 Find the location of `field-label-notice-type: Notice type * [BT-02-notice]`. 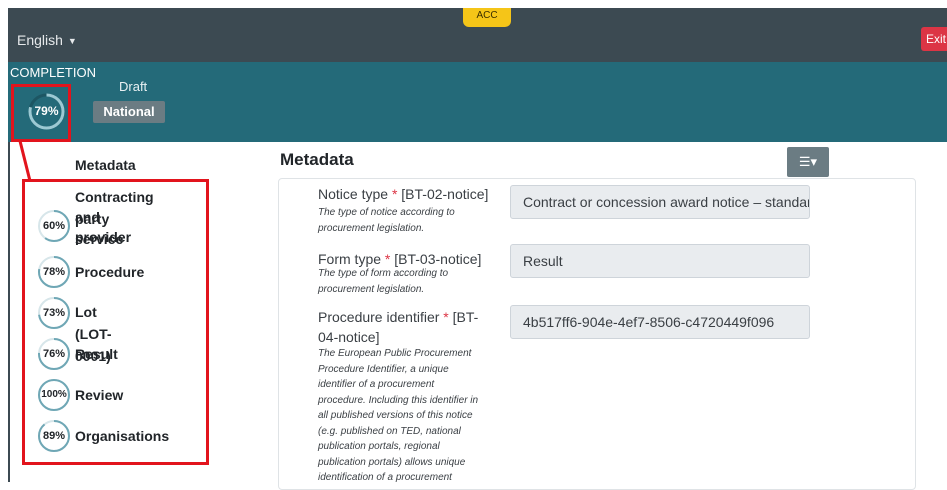

field-label-notice-type: Notice type * [BT-02-notice] is located at coordinates (408, 194).